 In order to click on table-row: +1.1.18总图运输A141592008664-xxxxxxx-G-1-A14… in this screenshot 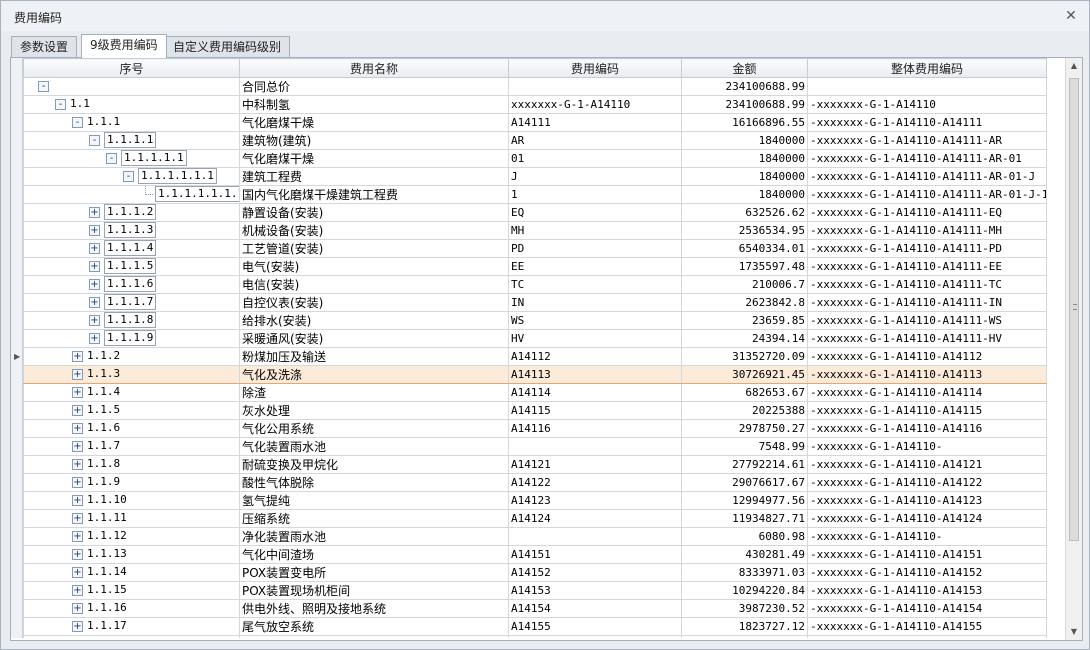, I will do `click(535, 636)`.